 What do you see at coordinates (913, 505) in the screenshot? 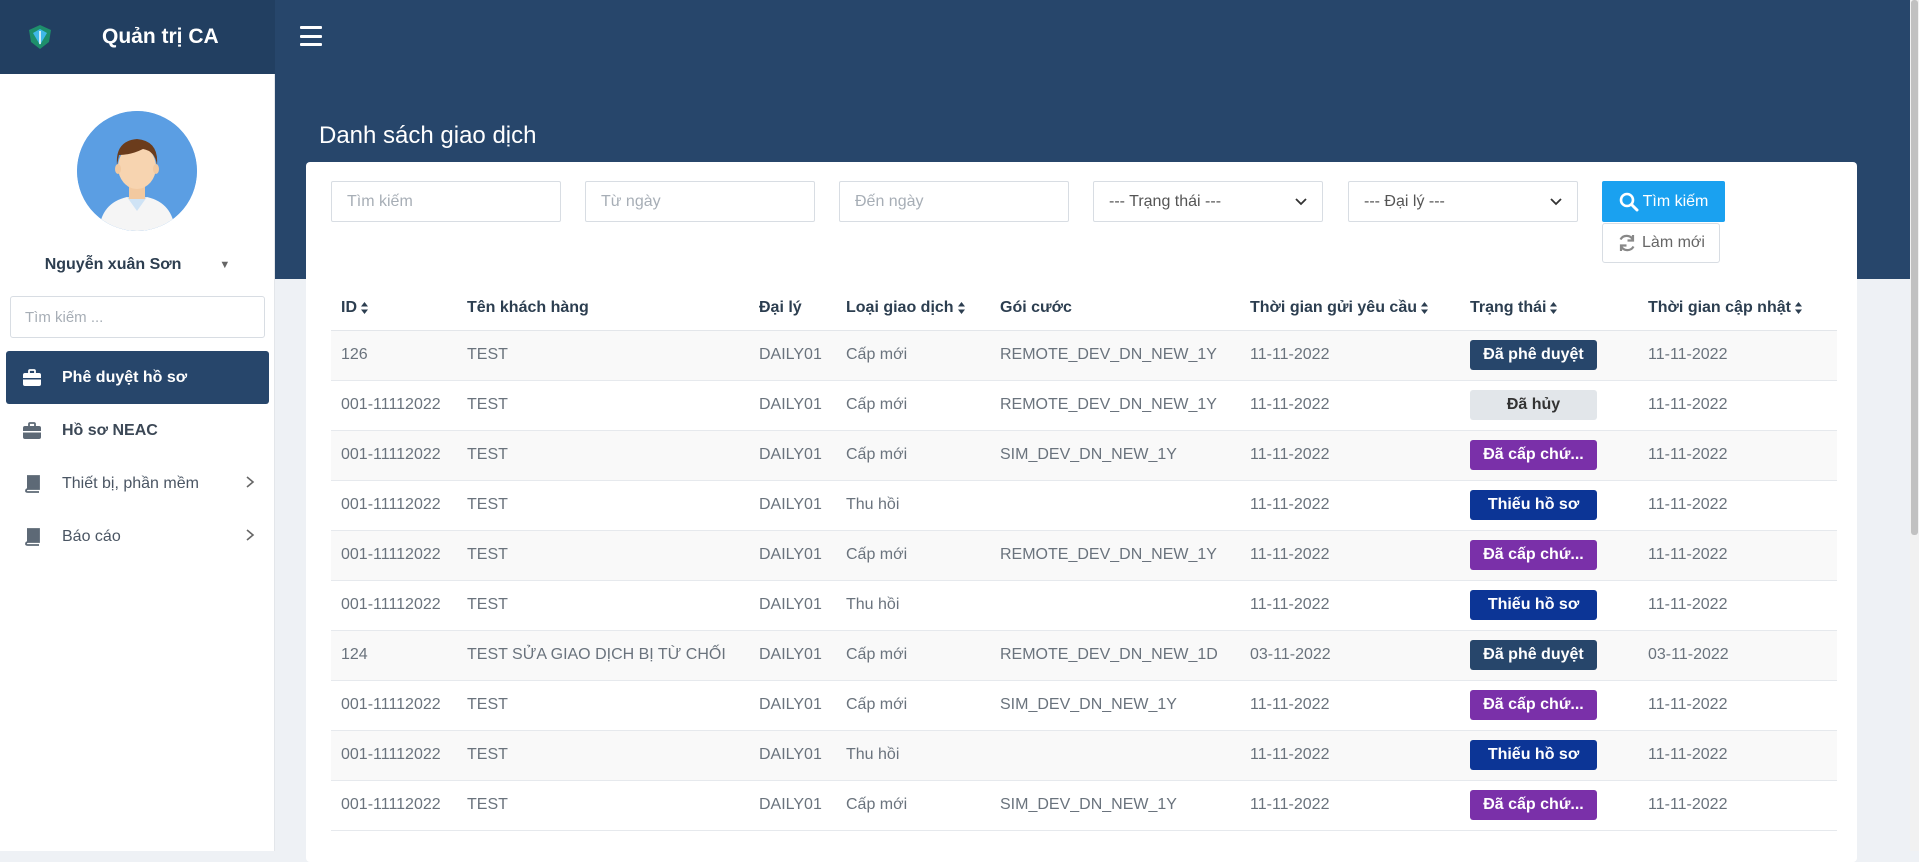
I see `cell-type: Thu hồi` at bounding box center [913, 505].